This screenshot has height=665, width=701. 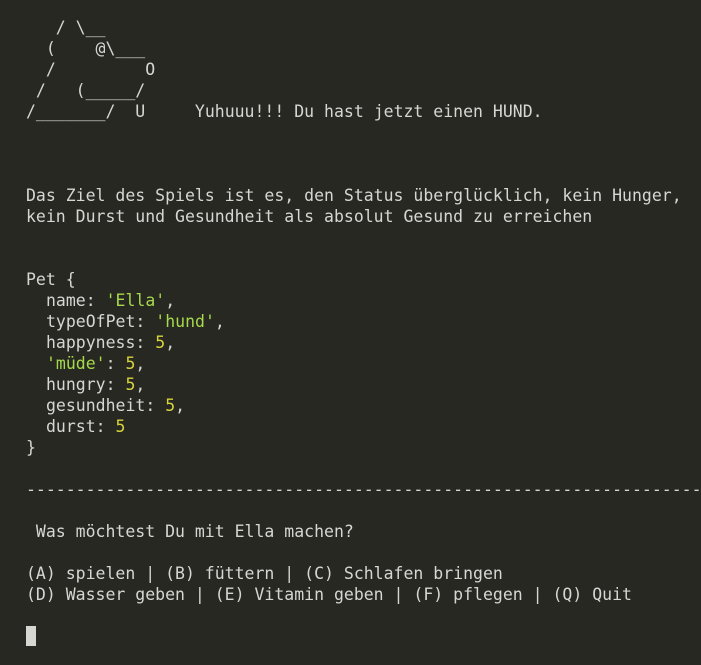 I want to click on ascii-art-line: / (_____/, so click(x=86, y=90).